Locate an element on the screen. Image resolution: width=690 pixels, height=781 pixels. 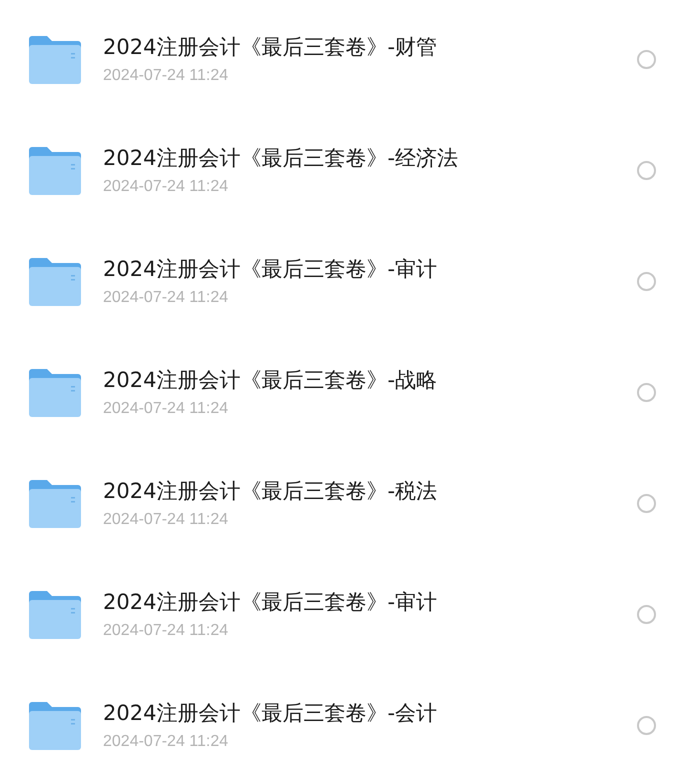
file-name: 2024注册会计《最后三套卷》-战略 is located at coordinates (270, 380).